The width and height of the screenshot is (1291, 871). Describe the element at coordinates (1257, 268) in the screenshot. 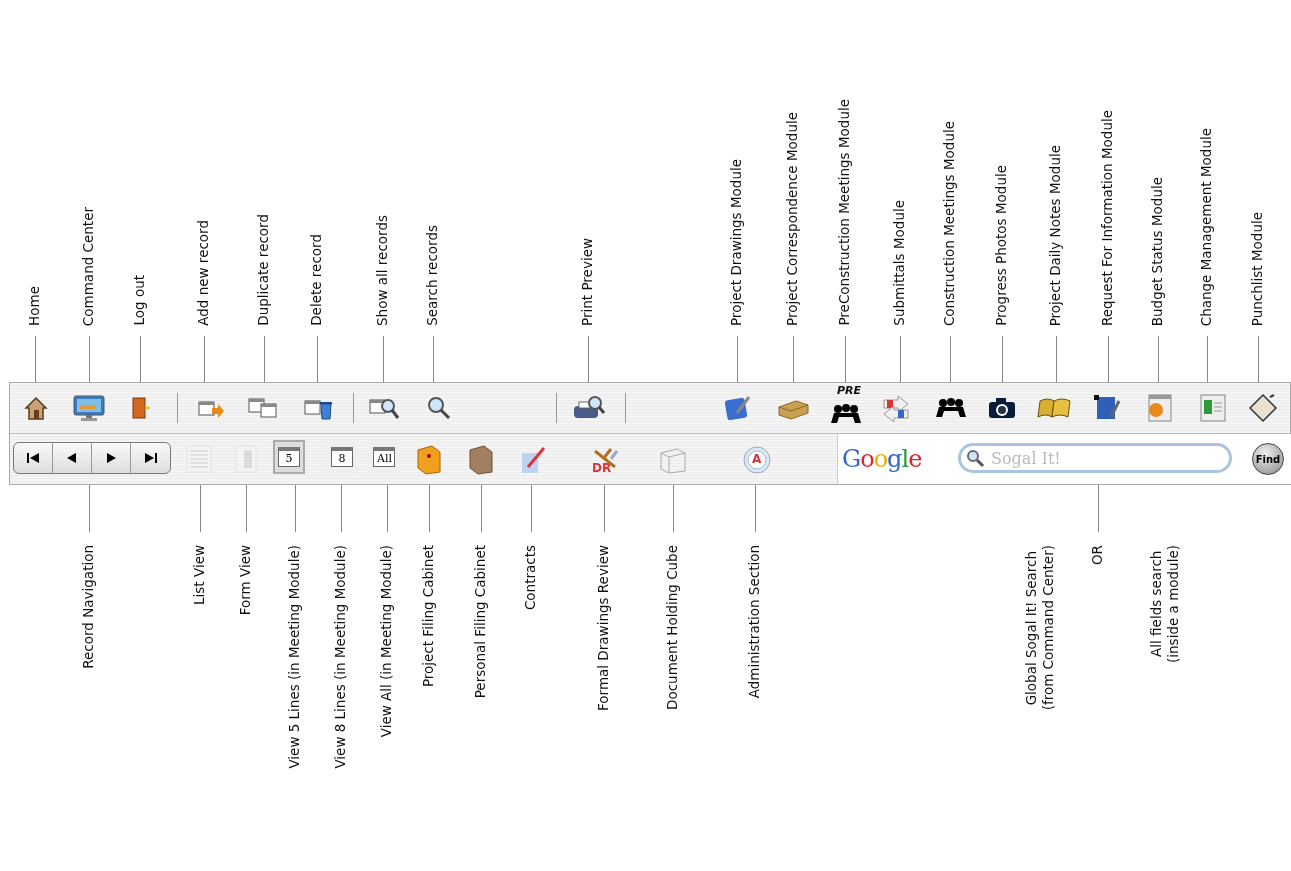

I see `annotation-label: Punchlist Module` at that location.